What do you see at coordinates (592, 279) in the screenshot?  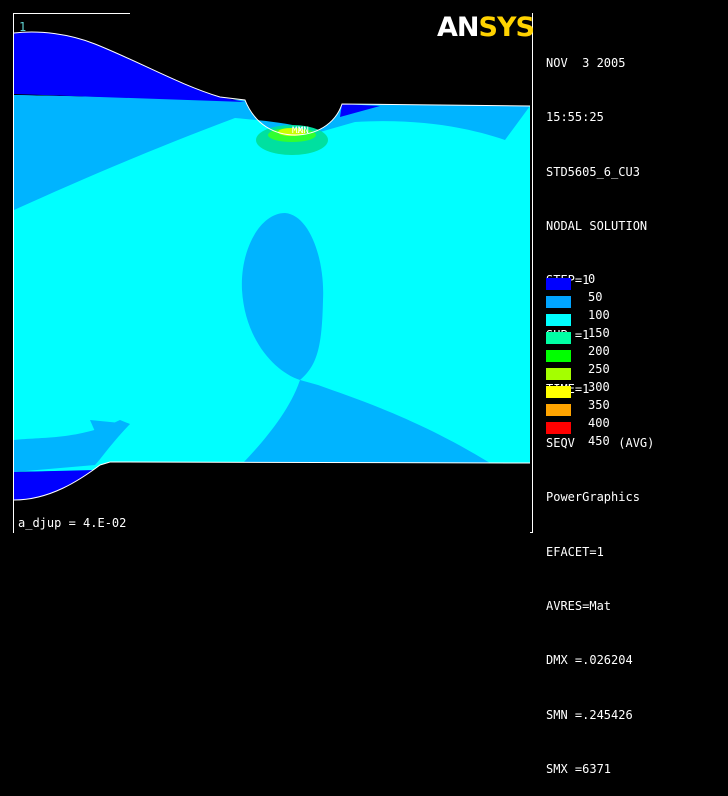 I see `legend-label: 0` at bounding box center [592, 279].